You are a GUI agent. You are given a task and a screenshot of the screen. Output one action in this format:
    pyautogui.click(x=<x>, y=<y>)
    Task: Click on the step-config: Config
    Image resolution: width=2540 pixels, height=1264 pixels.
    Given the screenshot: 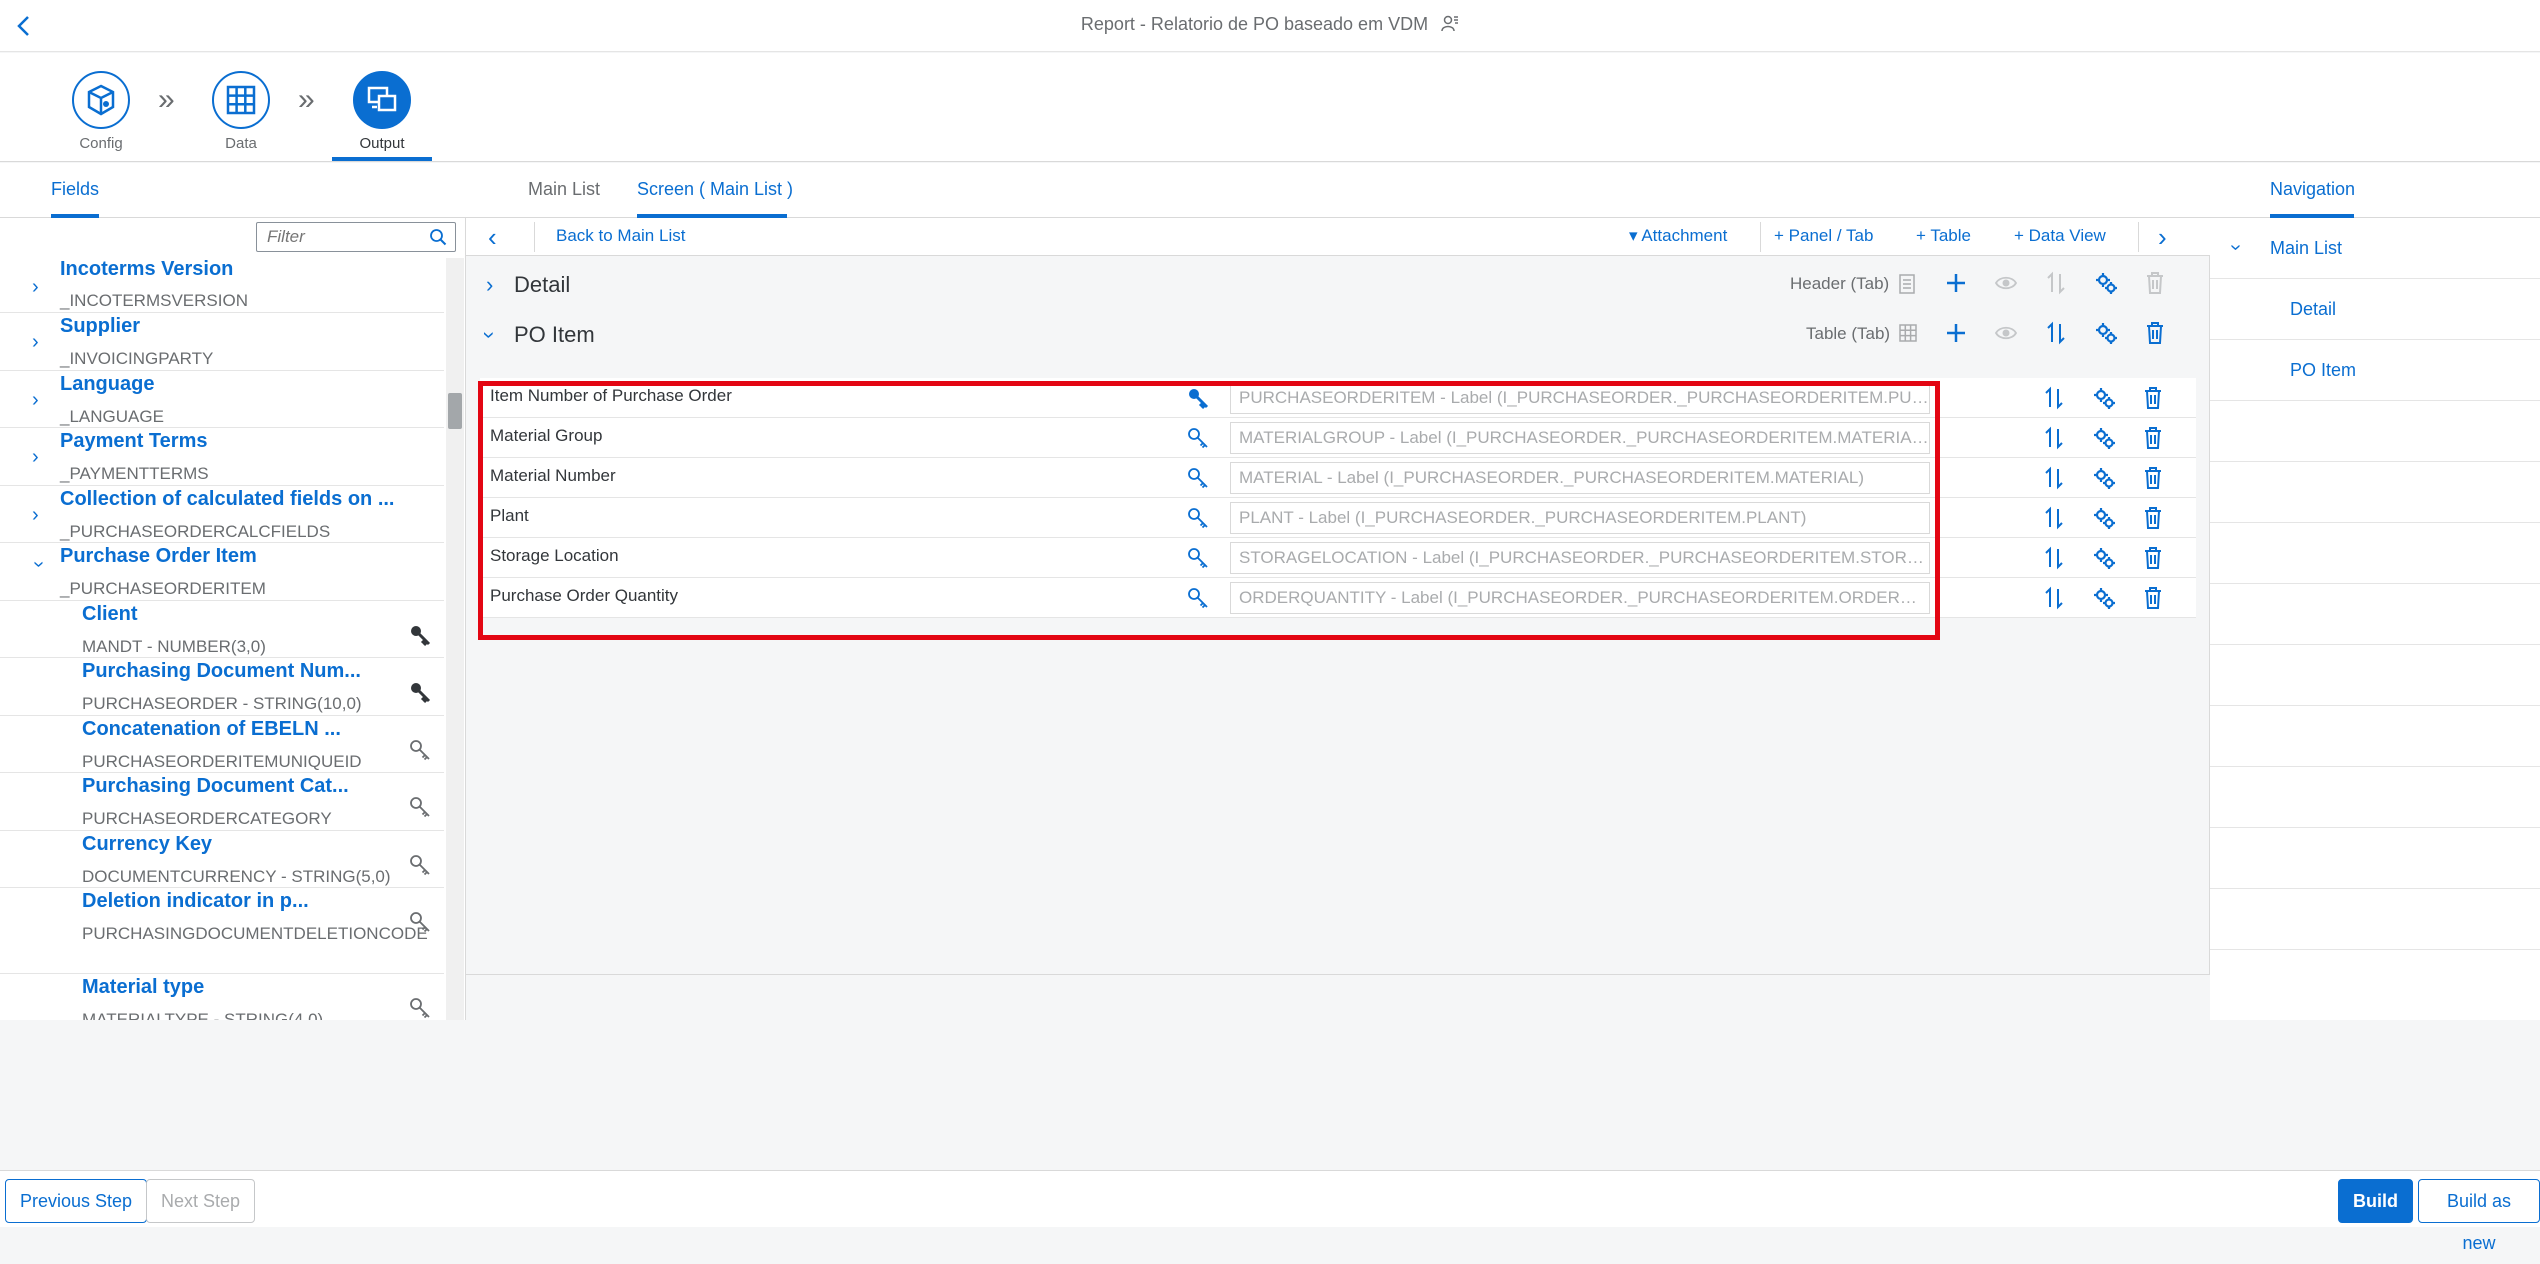 What is the action you would take?
    pyautogui.click(x=101, y=111)
    